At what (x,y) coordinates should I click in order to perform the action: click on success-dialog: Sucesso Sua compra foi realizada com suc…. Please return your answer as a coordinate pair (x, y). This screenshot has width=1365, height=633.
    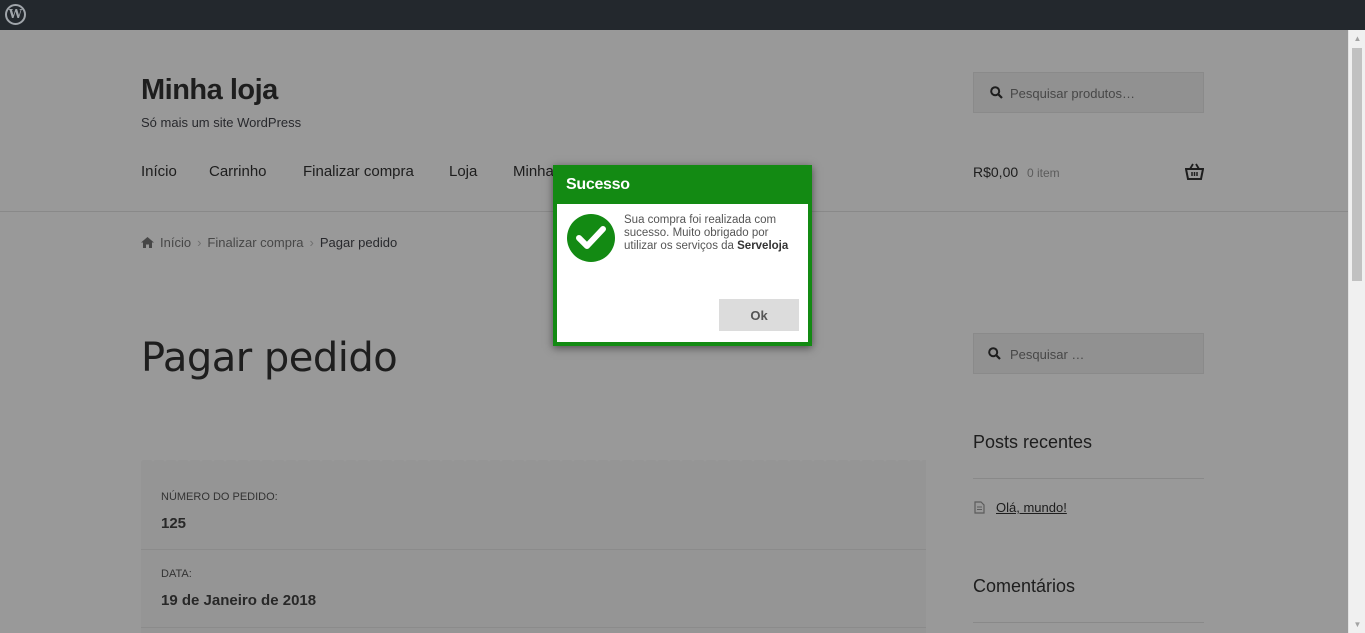
    Looking at the image, I should click on (682, 255).